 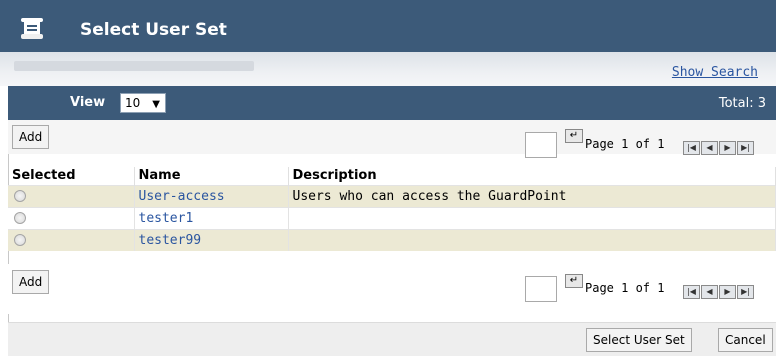 What do you see at coordinates (88, 102) in the screenshot?
I see `view-label: View` at bounding box center [88, 102].